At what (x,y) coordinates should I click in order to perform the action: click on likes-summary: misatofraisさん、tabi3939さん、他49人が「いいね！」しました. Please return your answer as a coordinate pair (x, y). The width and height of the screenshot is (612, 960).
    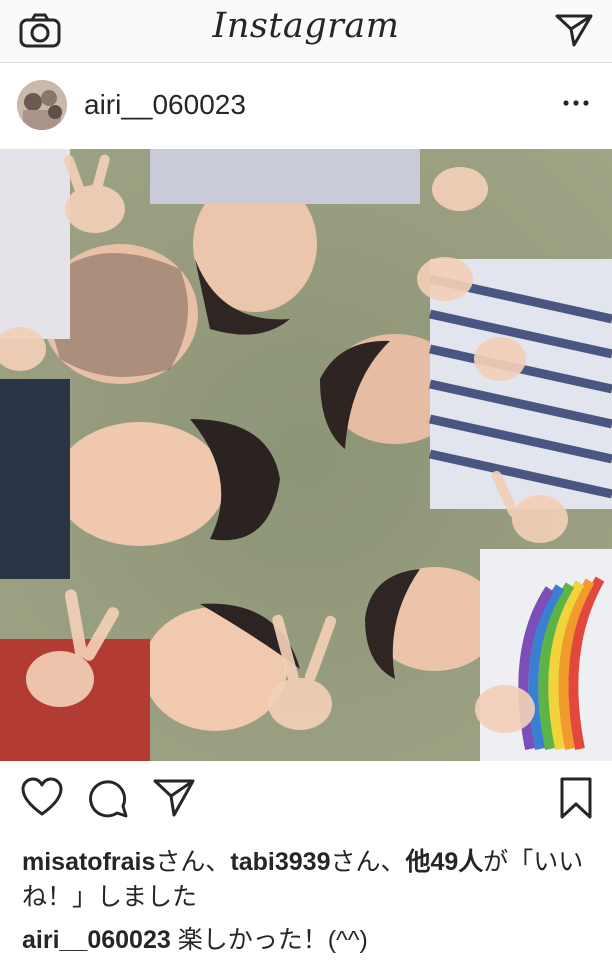
    Looking at the image, I should click on (312, 880).